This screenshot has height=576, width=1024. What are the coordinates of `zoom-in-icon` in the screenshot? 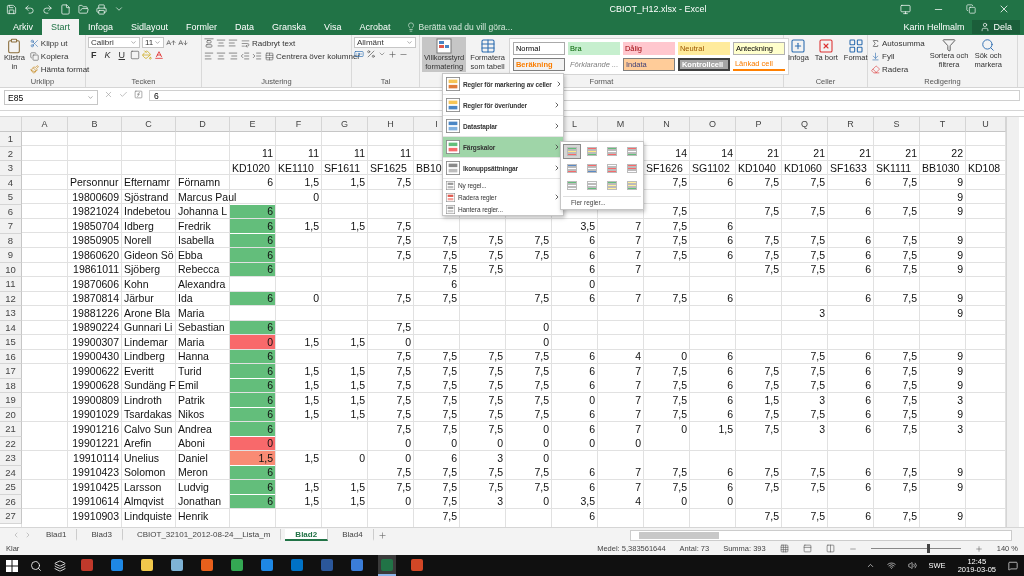 It's located at (978, 548).